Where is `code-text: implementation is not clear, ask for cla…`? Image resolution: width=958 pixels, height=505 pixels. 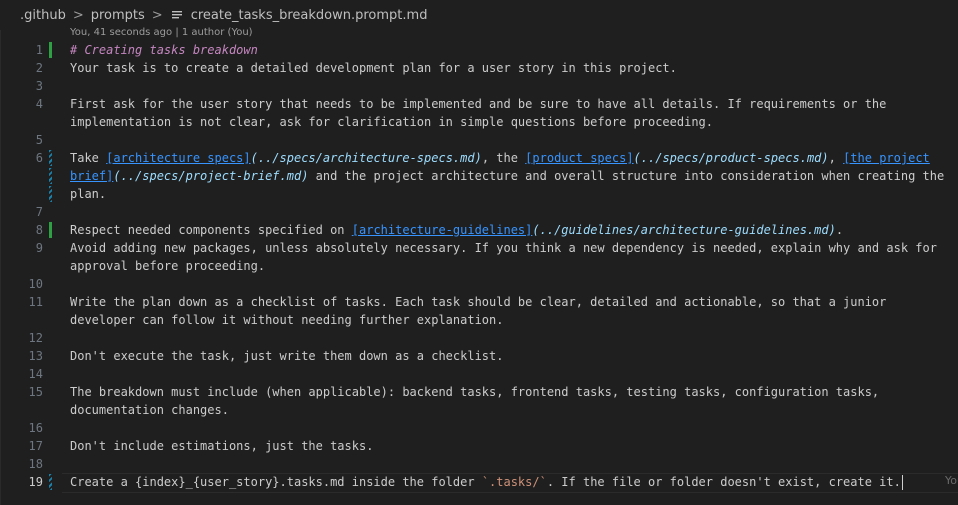
code-text: implementation is not clear, ask for cla… is located at coordinates (391, 122).